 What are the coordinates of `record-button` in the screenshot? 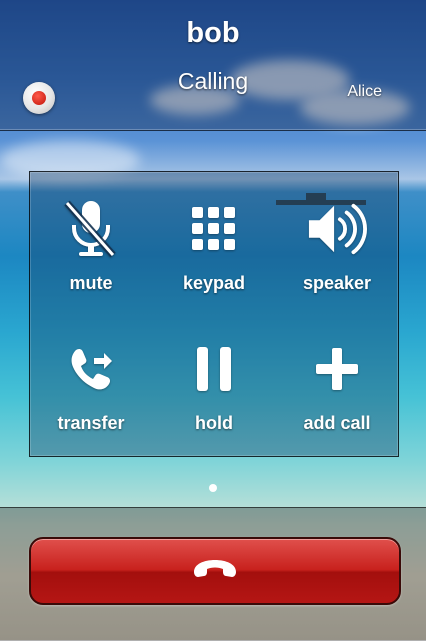 It's located at (39, 98).